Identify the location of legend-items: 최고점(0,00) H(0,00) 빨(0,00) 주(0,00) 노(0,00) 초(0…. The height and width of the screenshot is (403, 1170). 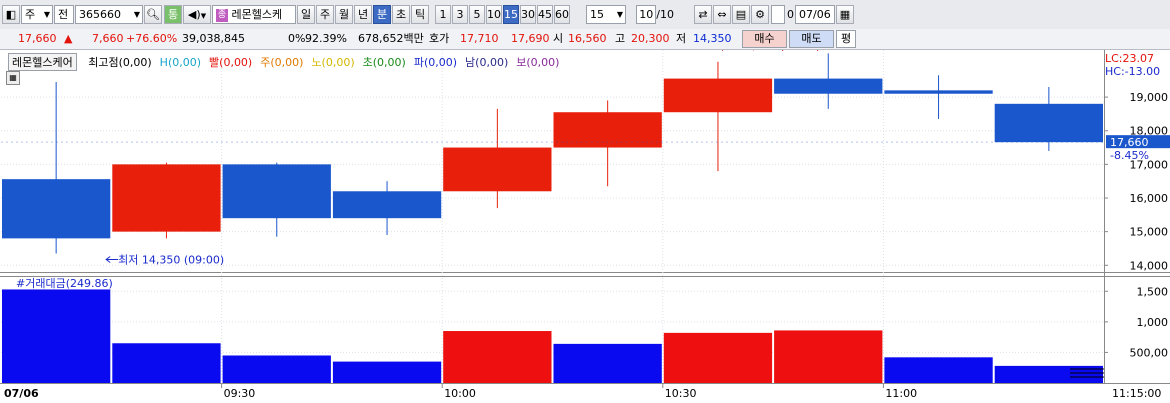
(319, 62).